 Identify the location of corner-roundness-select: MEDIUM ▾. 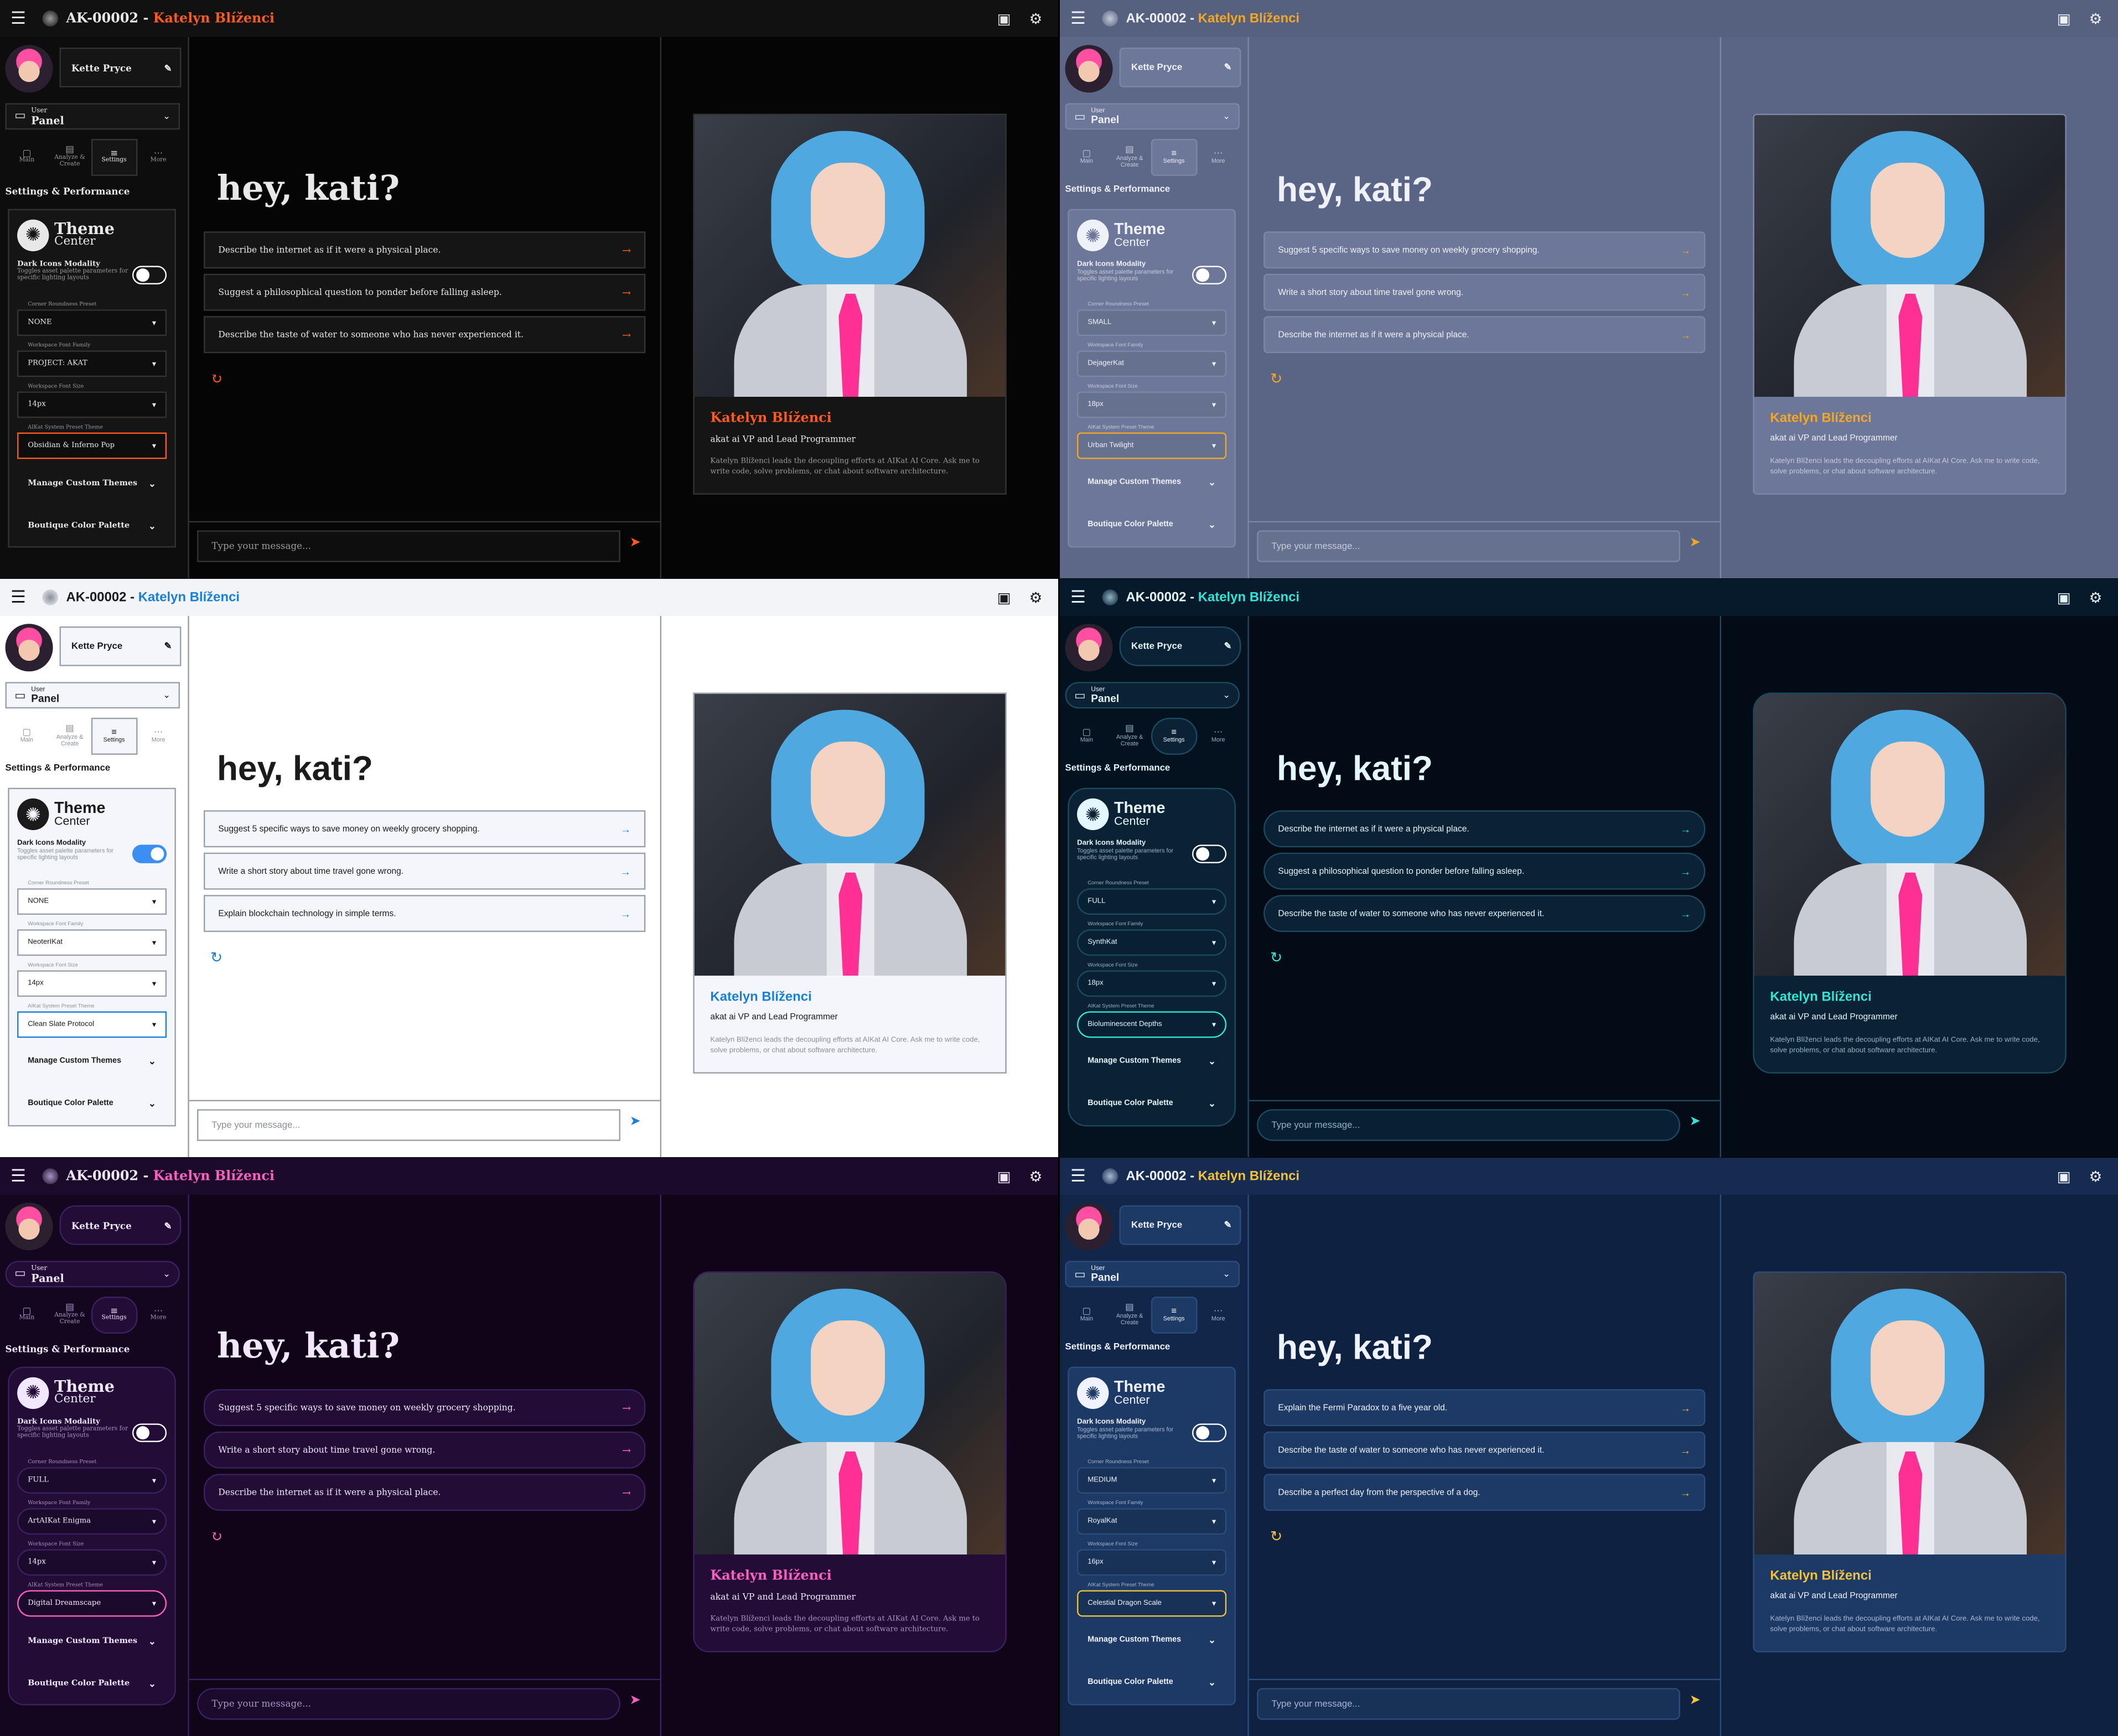
(1152, 1480).